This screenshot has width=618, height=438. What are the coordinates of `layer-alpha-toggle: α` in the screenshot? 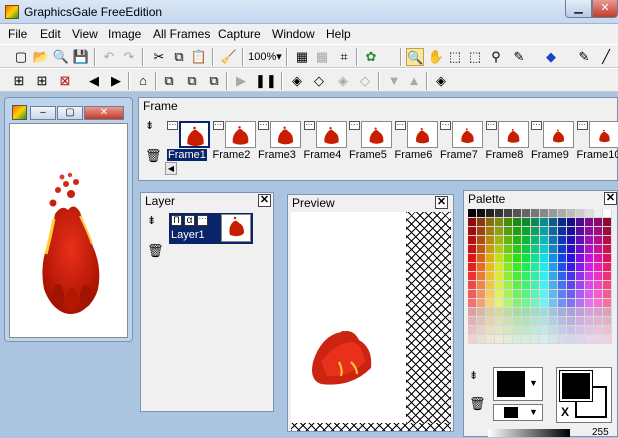 It's located at (189, 220).